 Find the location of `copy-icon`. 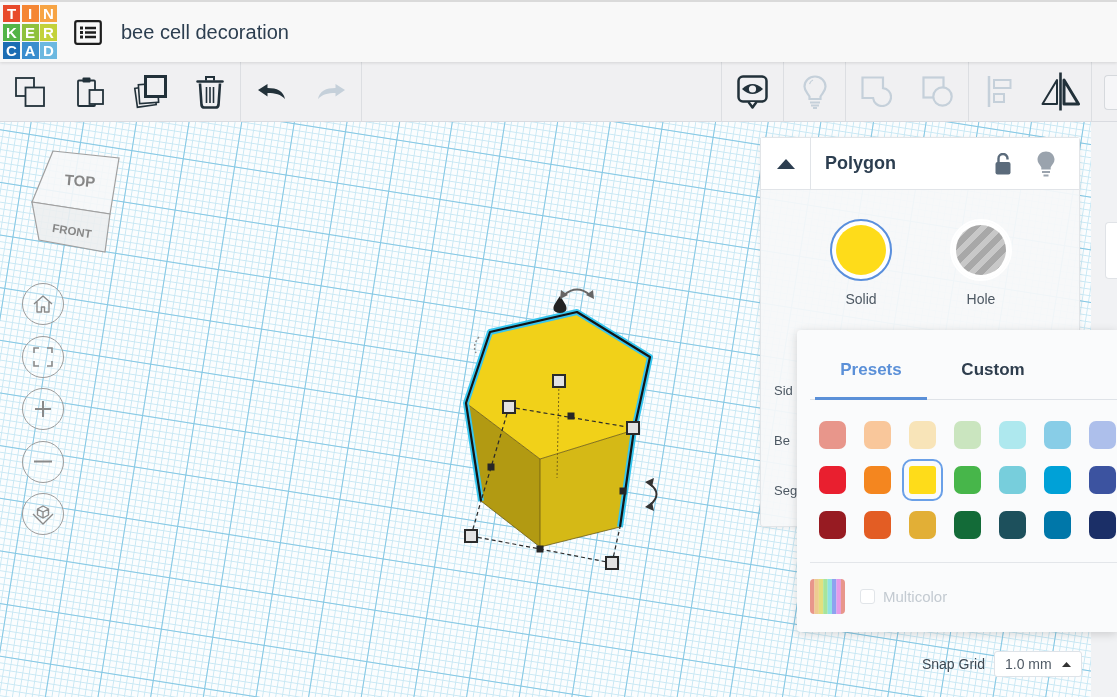

copy-icon is located at coordinates (30, 91).